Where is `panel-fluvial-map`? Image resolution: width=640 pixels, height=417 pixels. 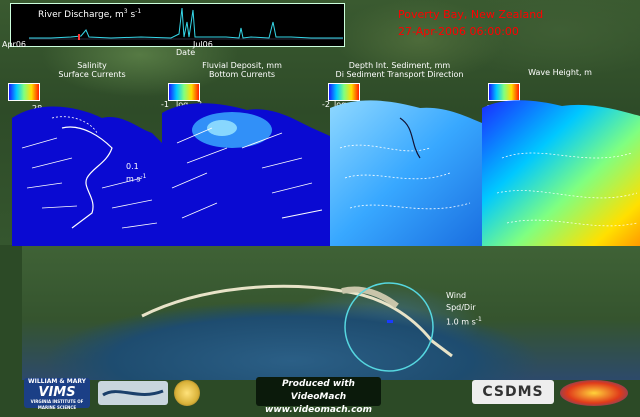 panel-fluvial-map is located at coordinates (246, 167).